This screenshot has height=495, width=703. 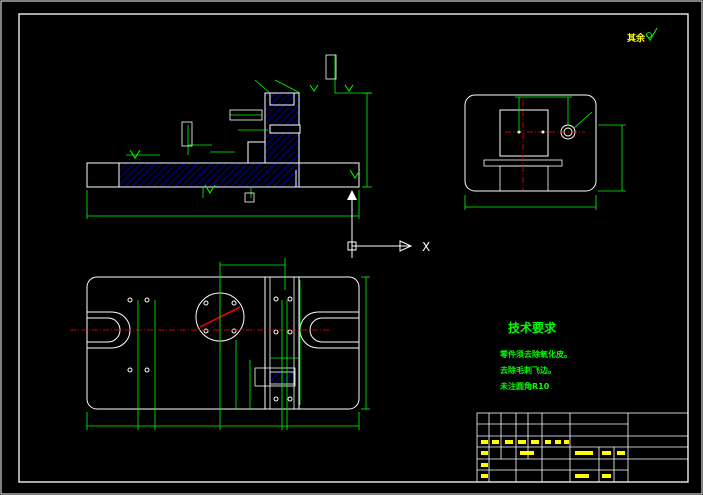 I want to click on side-view, so click(x=545, y=152).